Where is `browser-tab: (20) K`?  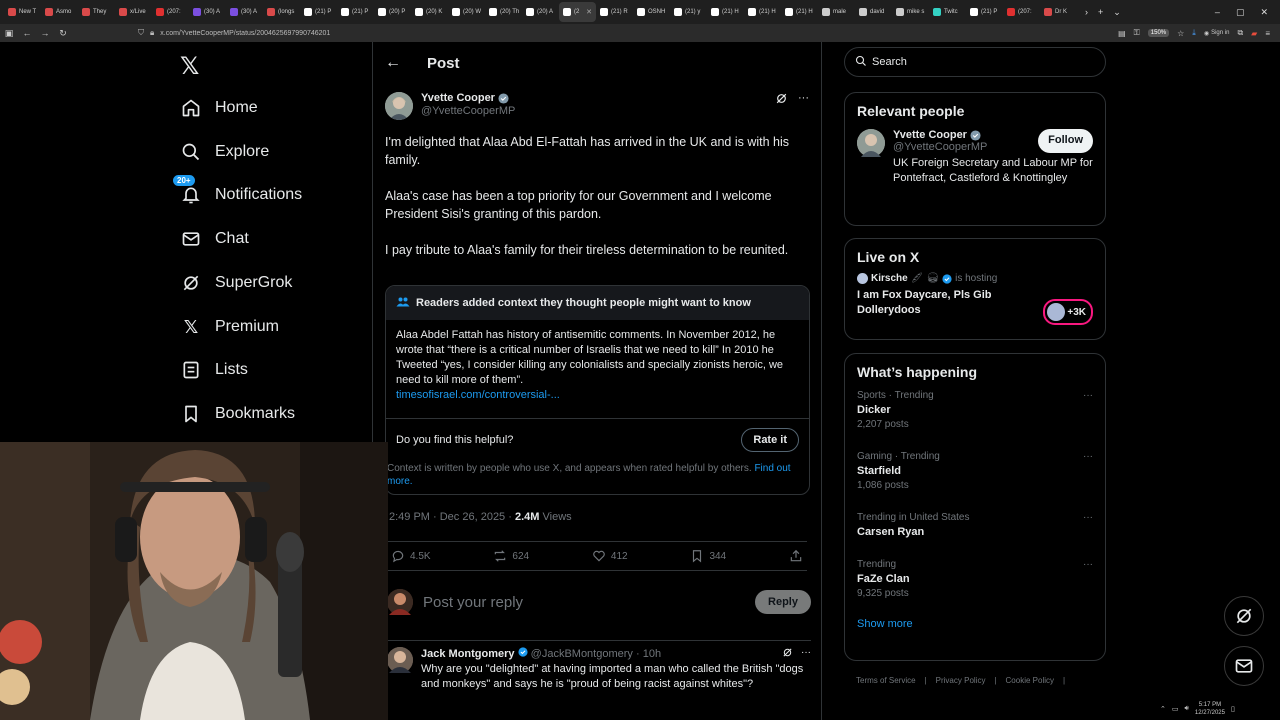 browser-tab: (20) K is located at coordinates (429, 12).